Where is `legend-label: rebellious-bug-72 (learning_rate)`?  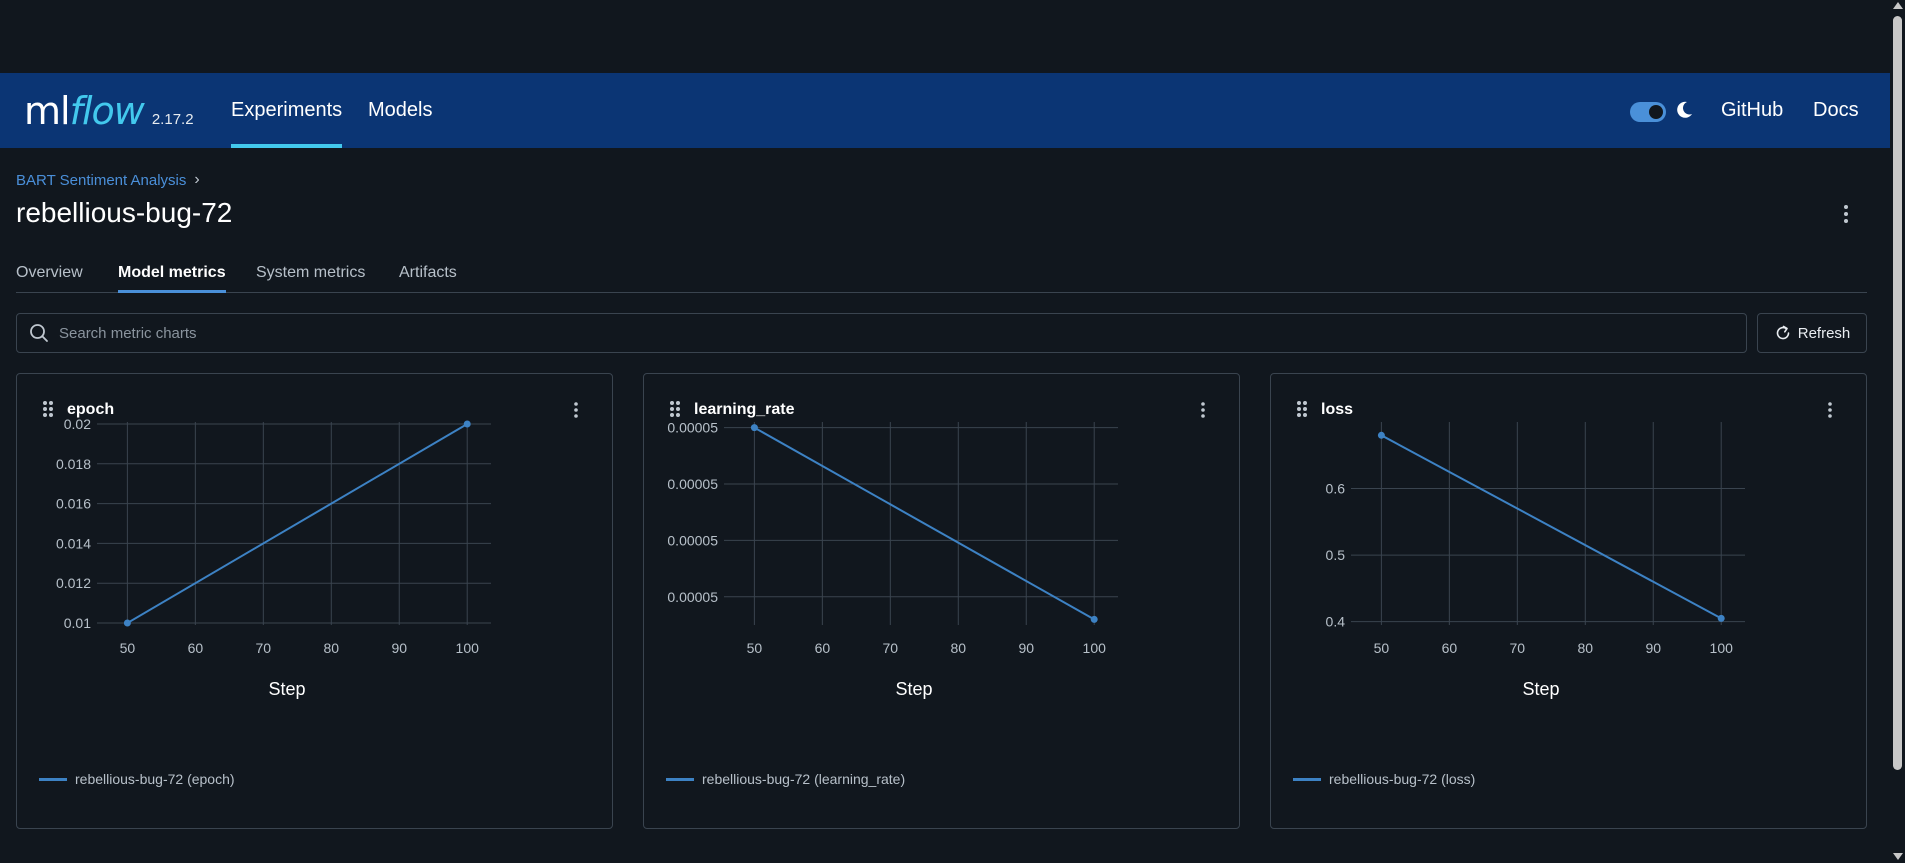 legend-label: rebellious-bug-72 (learning_rate) is located at coordinates (804, 779).